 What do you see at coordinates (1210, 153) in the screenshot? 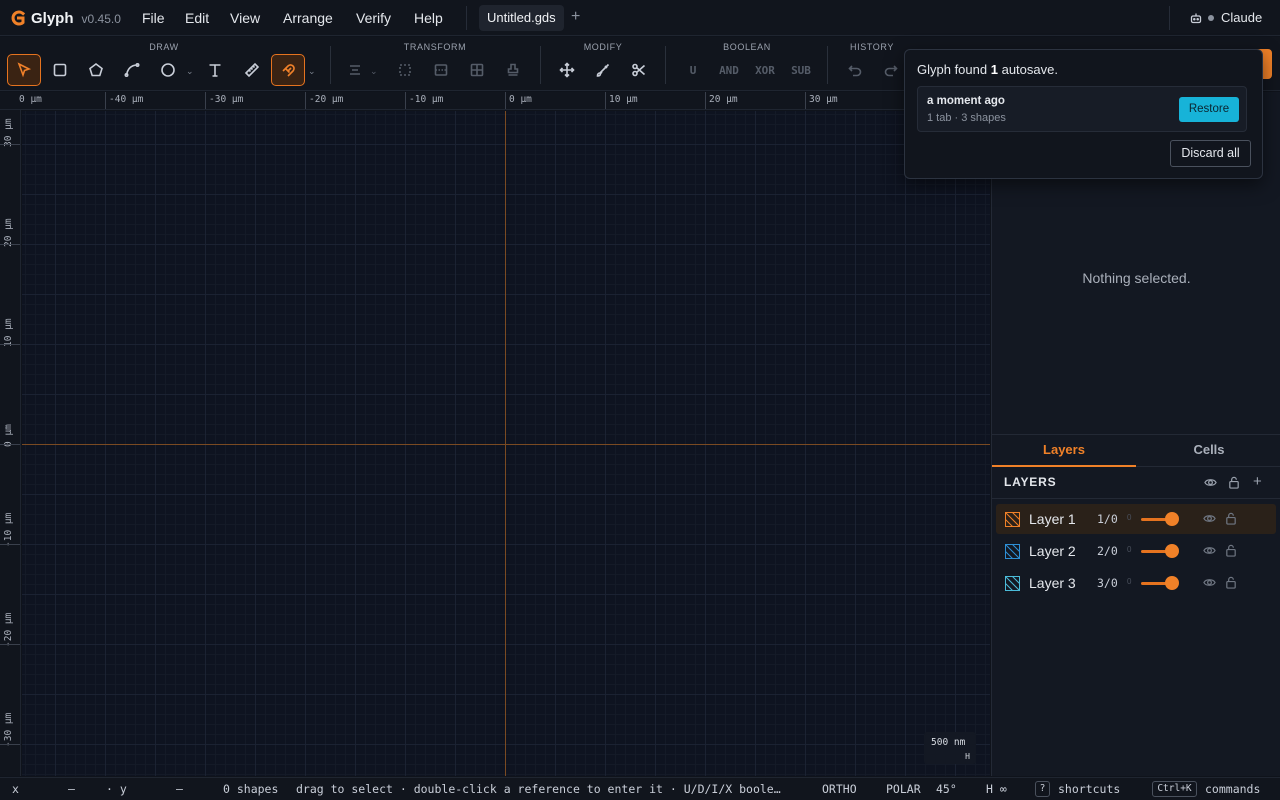
I see `discard-all-button: Discard all` at bounding box center [1210, 153].